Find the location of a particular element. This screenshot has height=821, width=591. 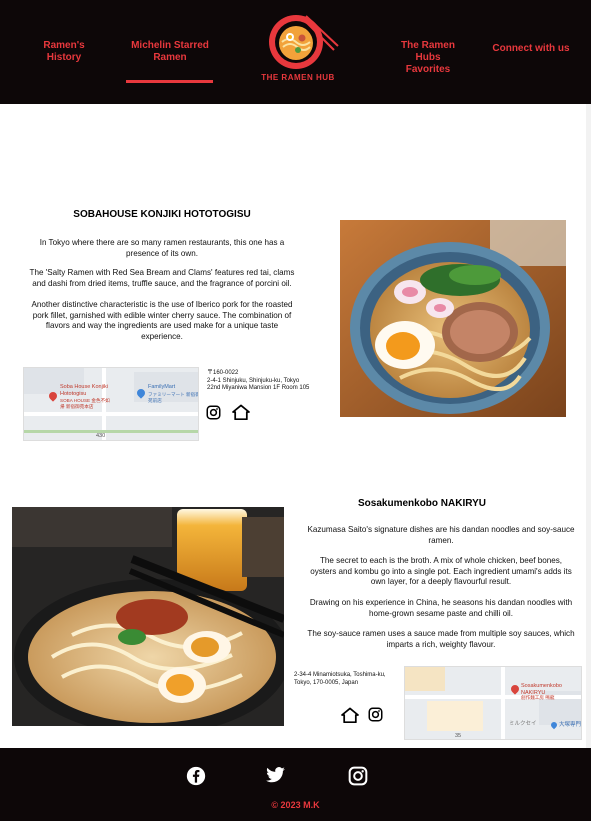

map-route-label: 430 is located at coordinates (101, 436).